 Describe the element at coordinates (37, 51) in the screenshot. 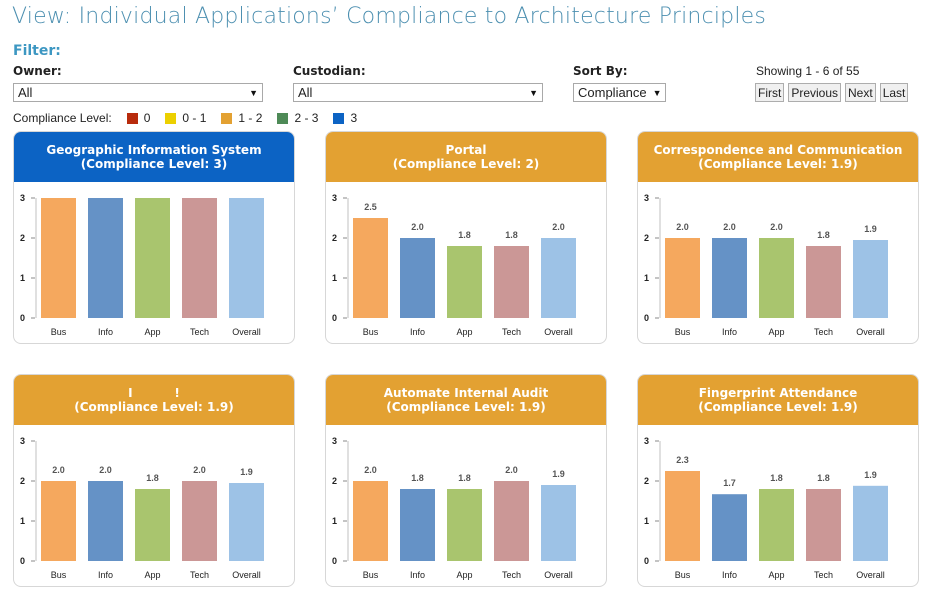

I see `filter-heading: Filter:` at that location.